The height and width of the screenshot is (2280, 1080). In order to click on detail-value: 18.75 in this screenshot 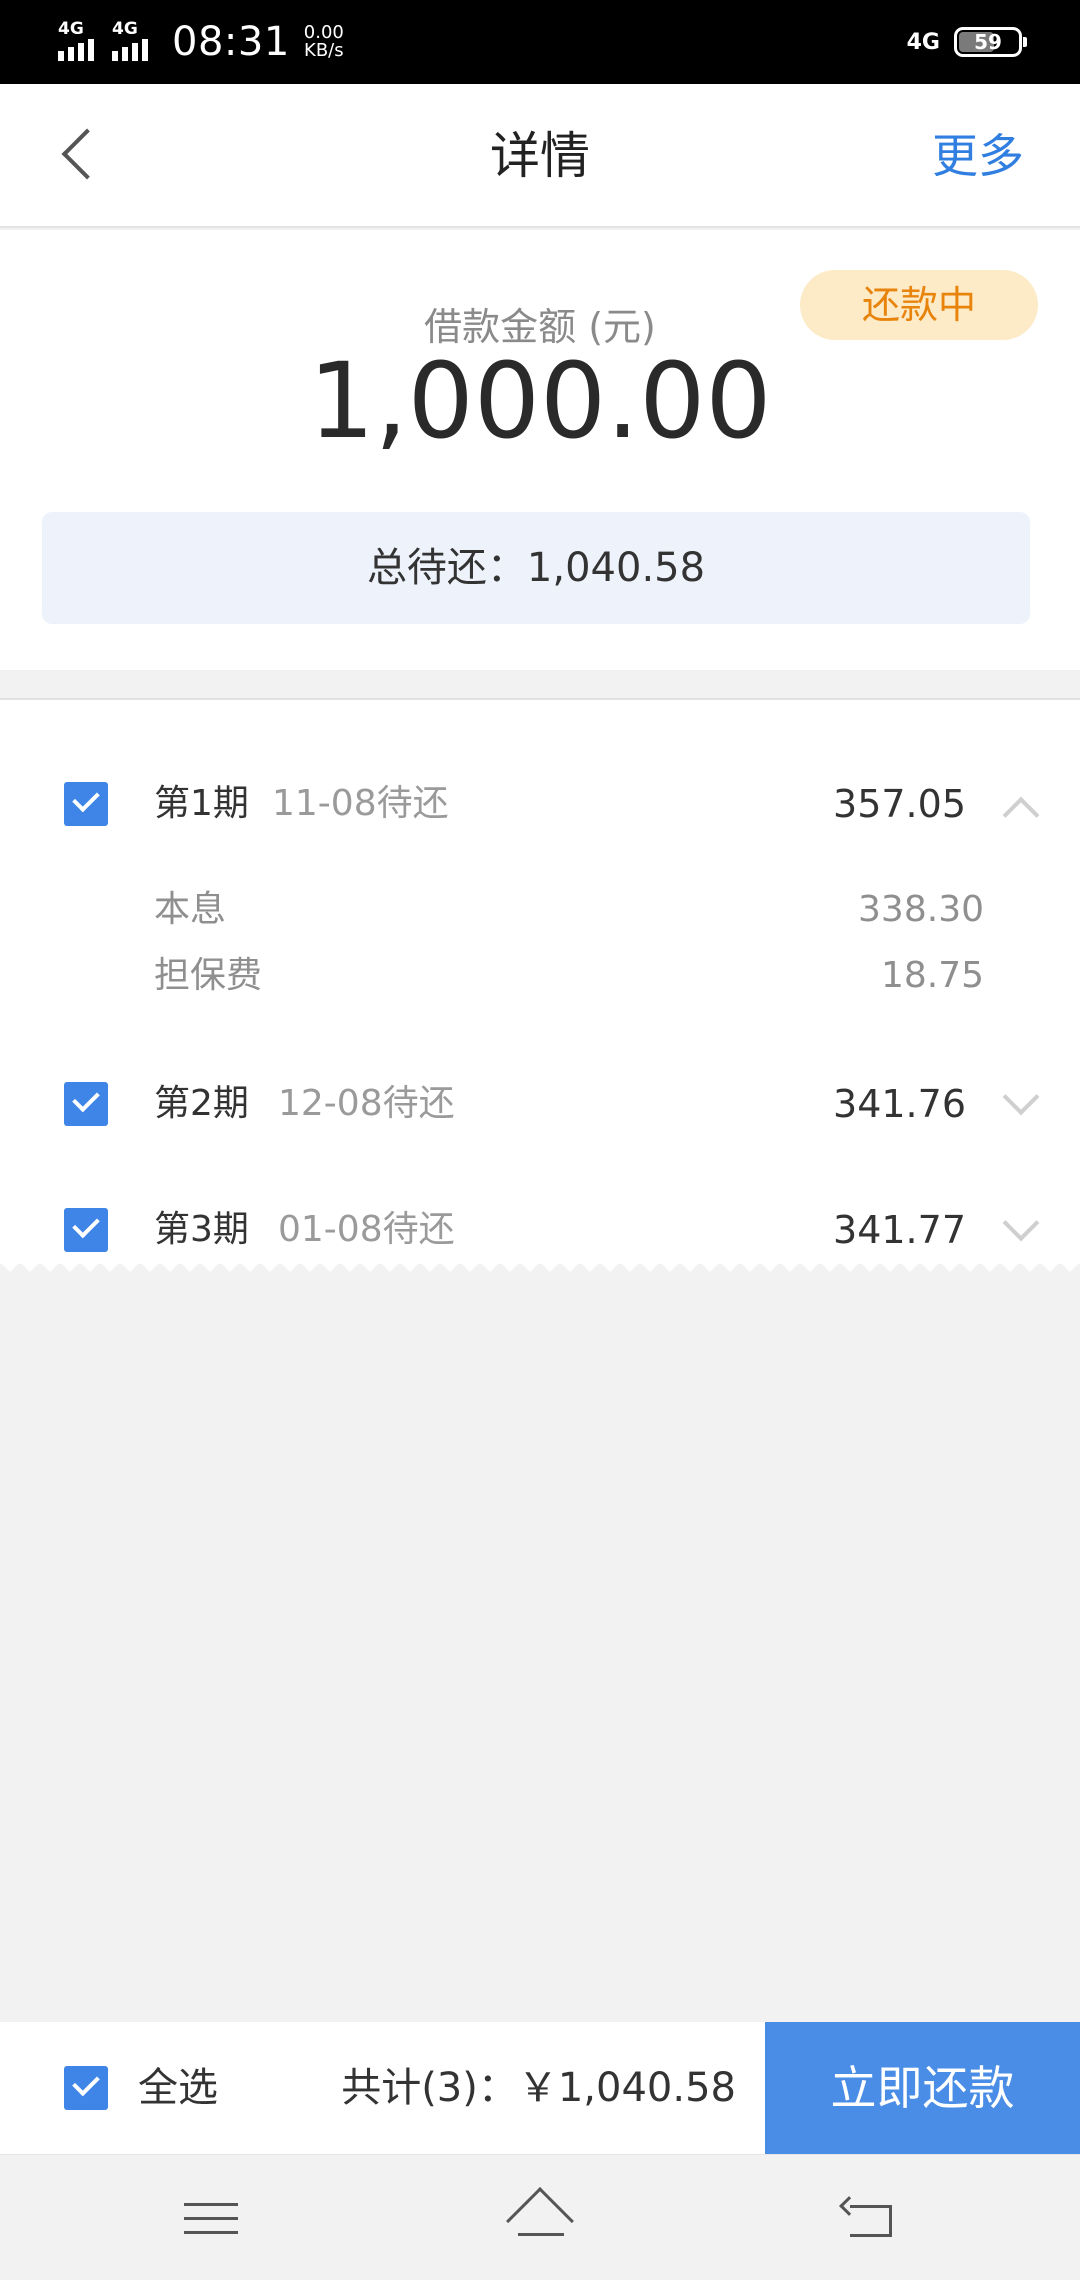, I will do `click(932, 975)`.